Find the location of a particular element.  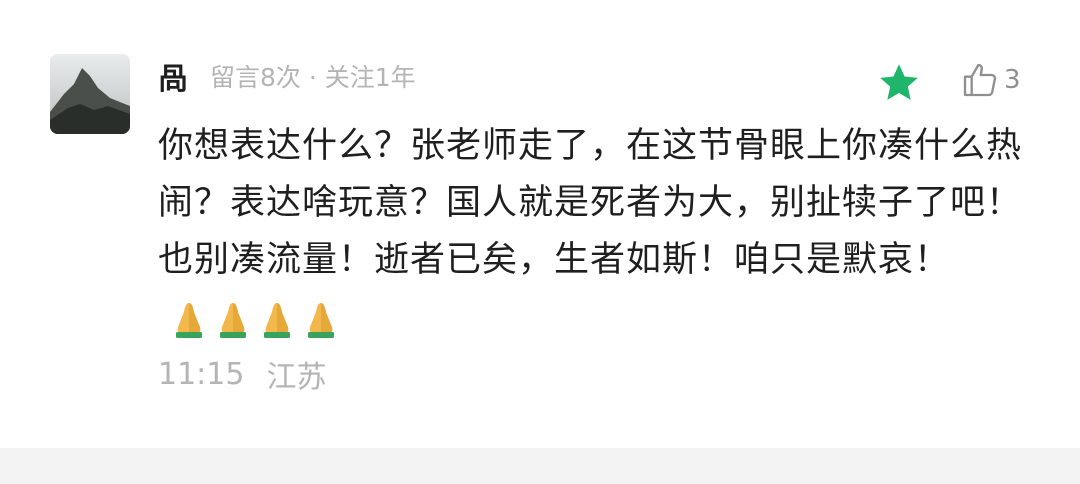

bottom-divider is located at coordinates (540, 466).